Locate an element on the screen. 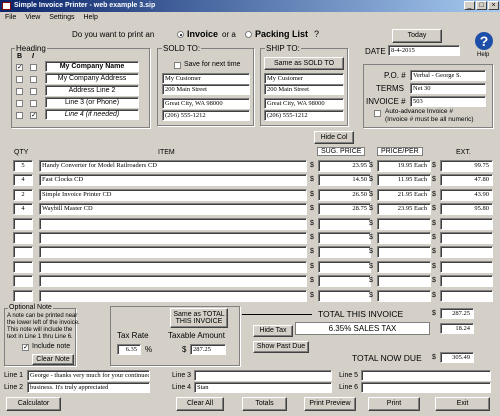  heading-line-4: Line 3 (or Phone) is located at coordinates (92, 102).